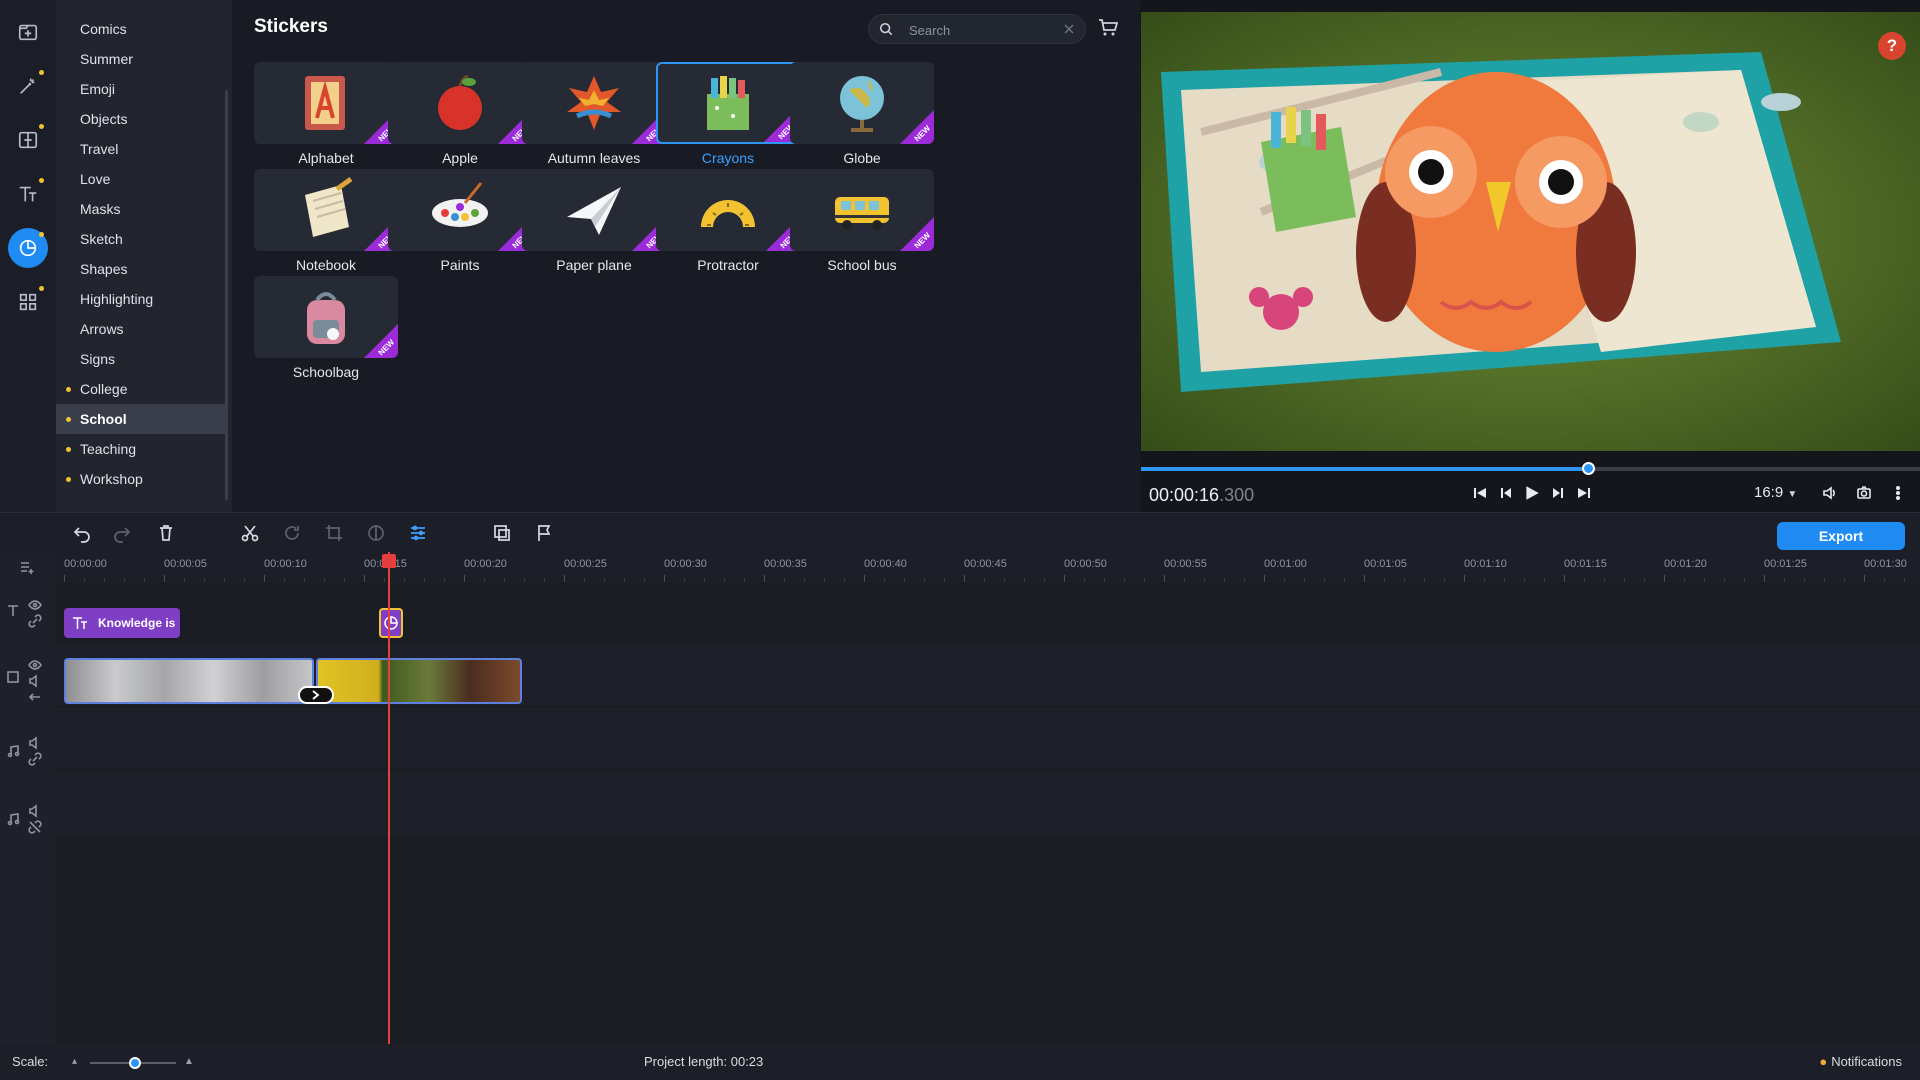  Describe the element at coordinates (862, 265) in the screenshot. I see `sticker-label: School bus` at that location.